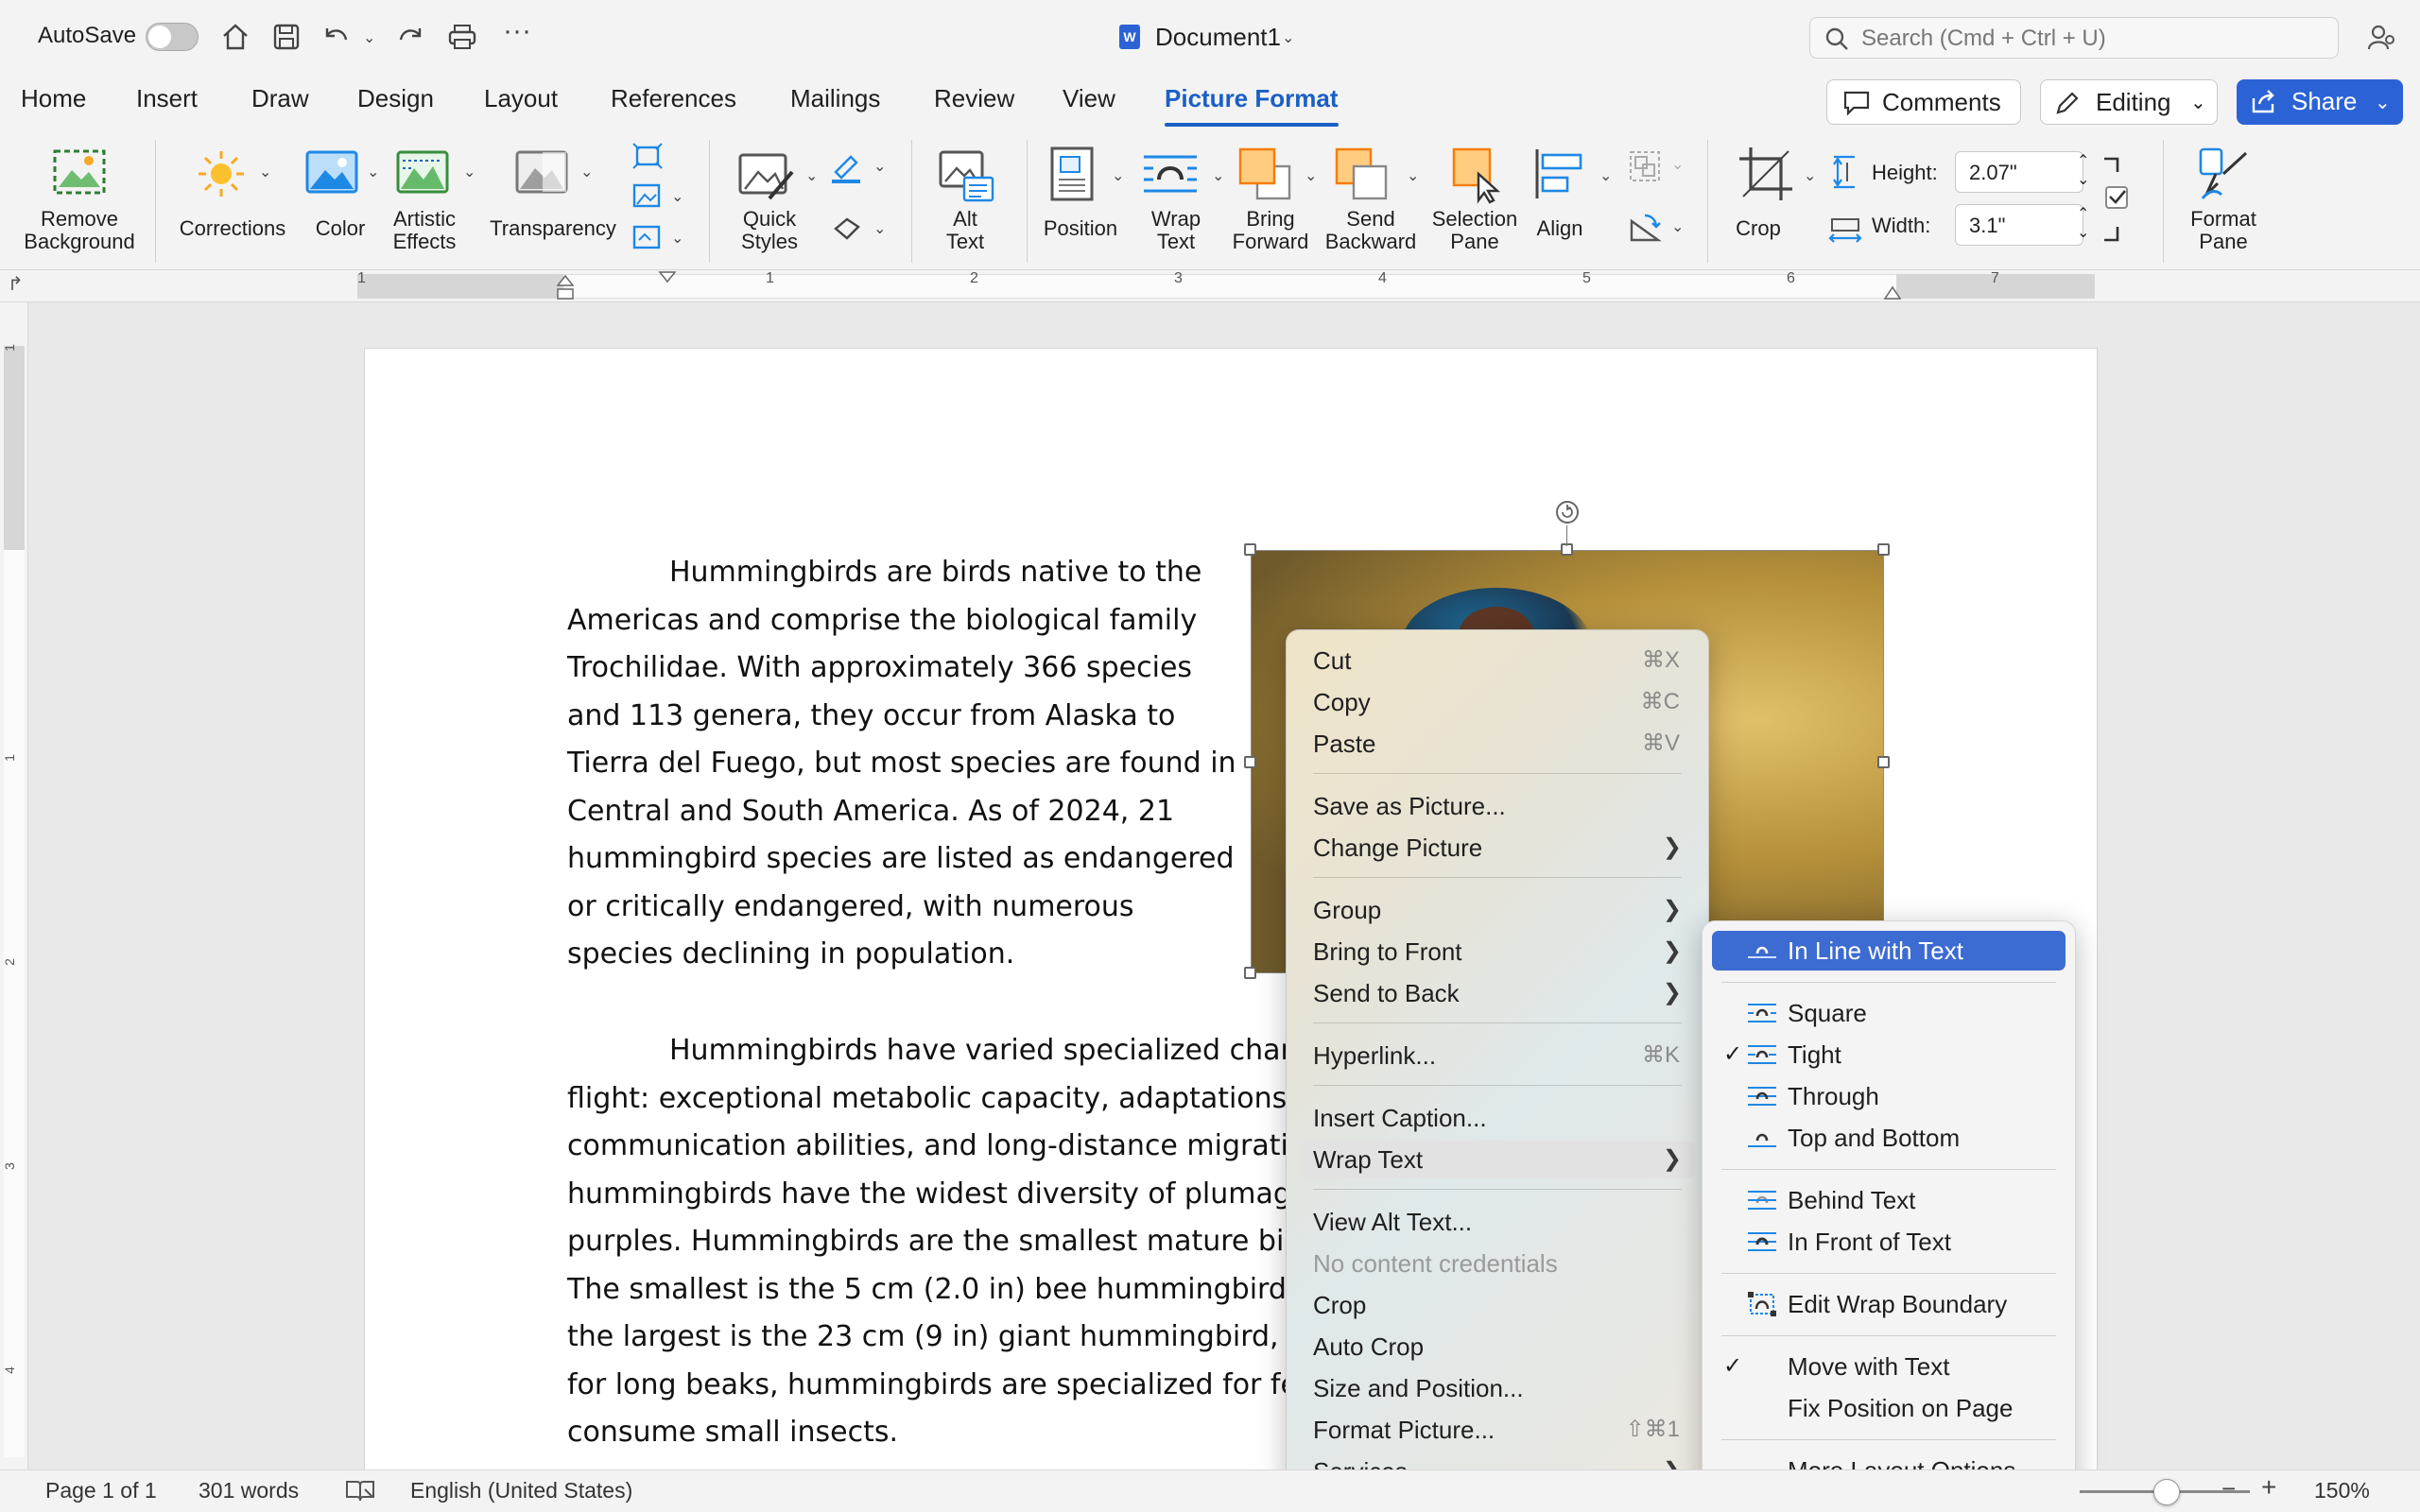 Image resolution: width=2420 pixels, height=1512 pixels. What do you see at coordinates (360, 1491) in the screenshot?
I see `proofing-icon` at bounding box center [360, 1491].